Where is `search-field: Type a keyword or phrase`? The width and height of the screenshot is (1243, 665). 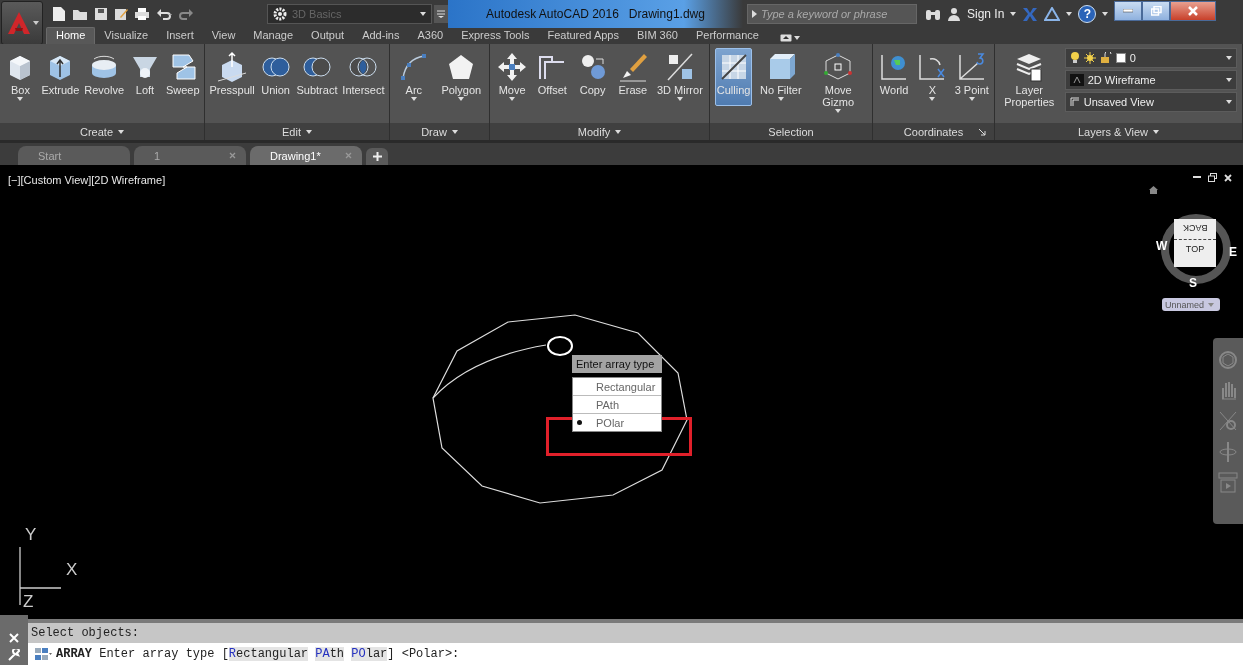
search-field: Type a keyword or phrase is located at coordinates (832, 14).